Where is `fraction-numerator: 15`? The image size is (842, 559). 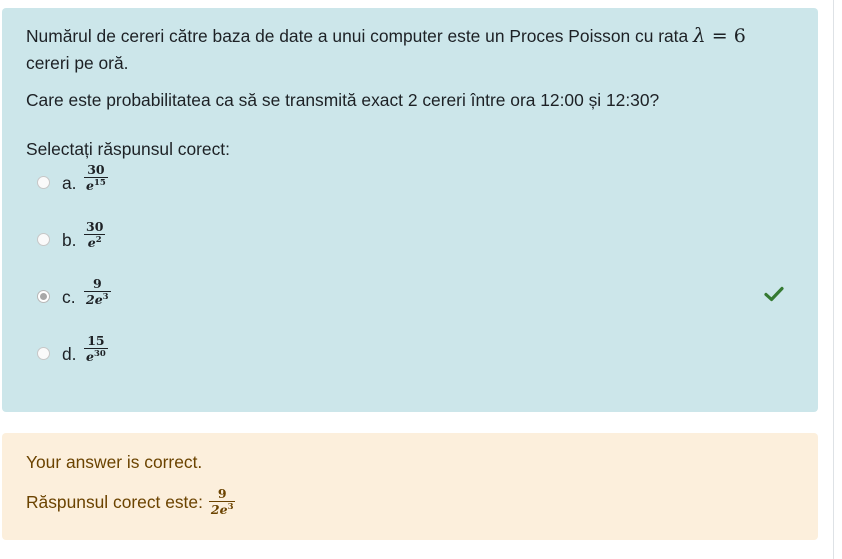
fraction-numerator: 15 is located at coordinates (96, 340).